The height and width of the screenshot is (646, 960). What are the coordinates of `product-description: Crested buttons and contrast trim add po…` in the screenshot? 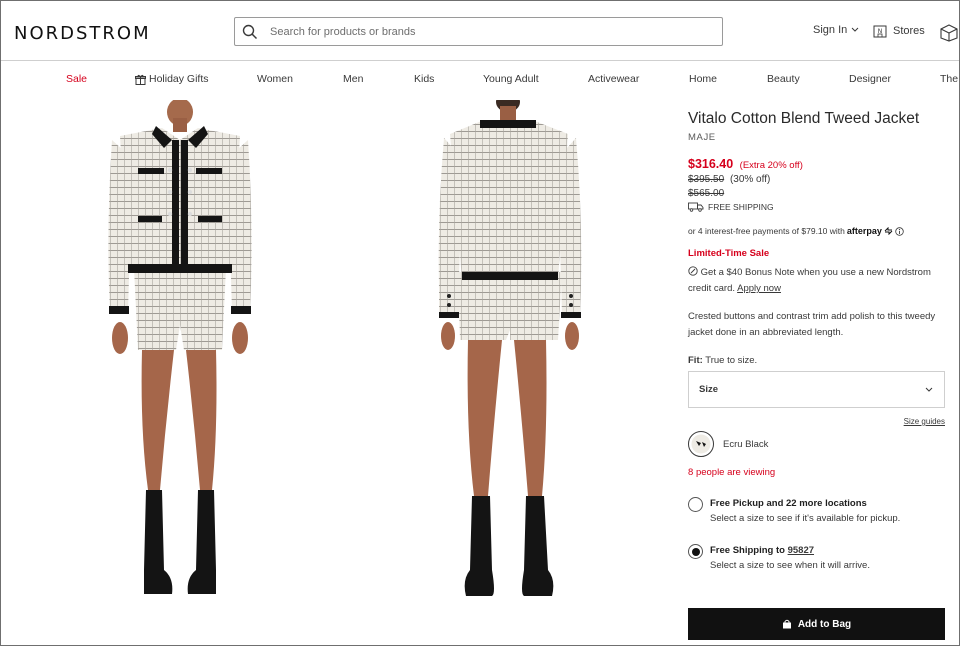 It's located at (812, 324).